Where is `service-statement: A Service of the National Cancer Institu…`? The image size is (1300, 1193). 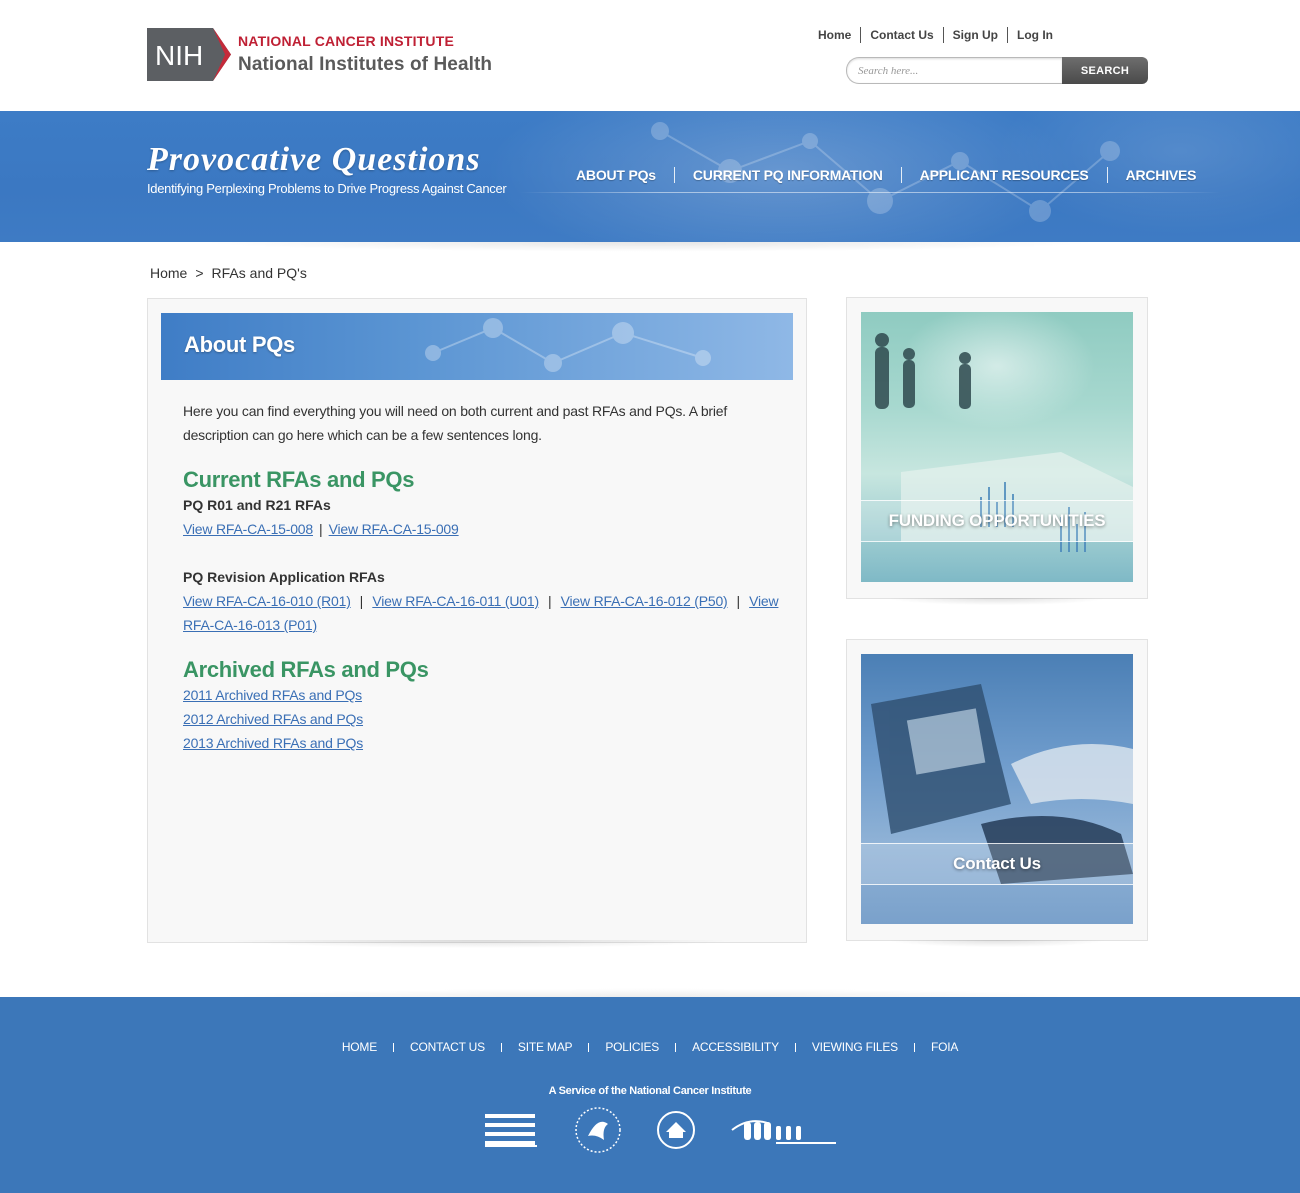
service-statement: A Service of the National Cancer Institu… is located at coordinates (650, 1091).